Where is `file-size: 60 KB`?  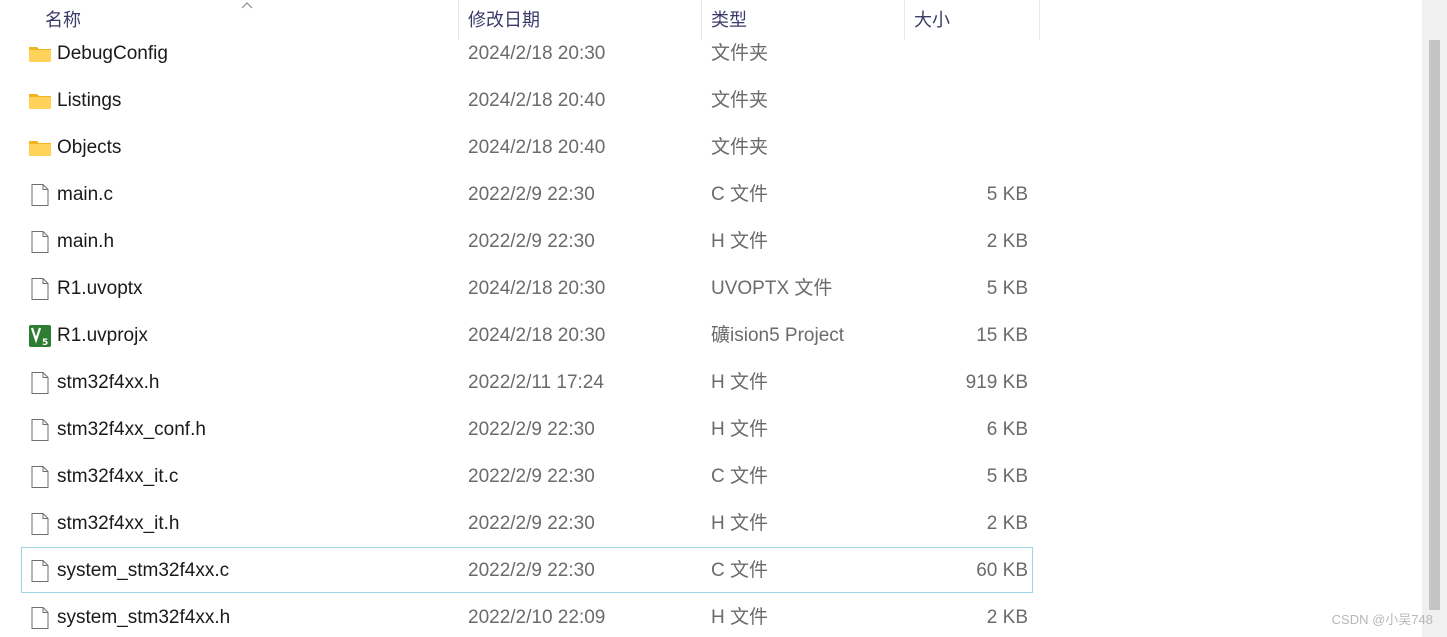 file-size: 60 KB is located at coordinates (1002, 570).